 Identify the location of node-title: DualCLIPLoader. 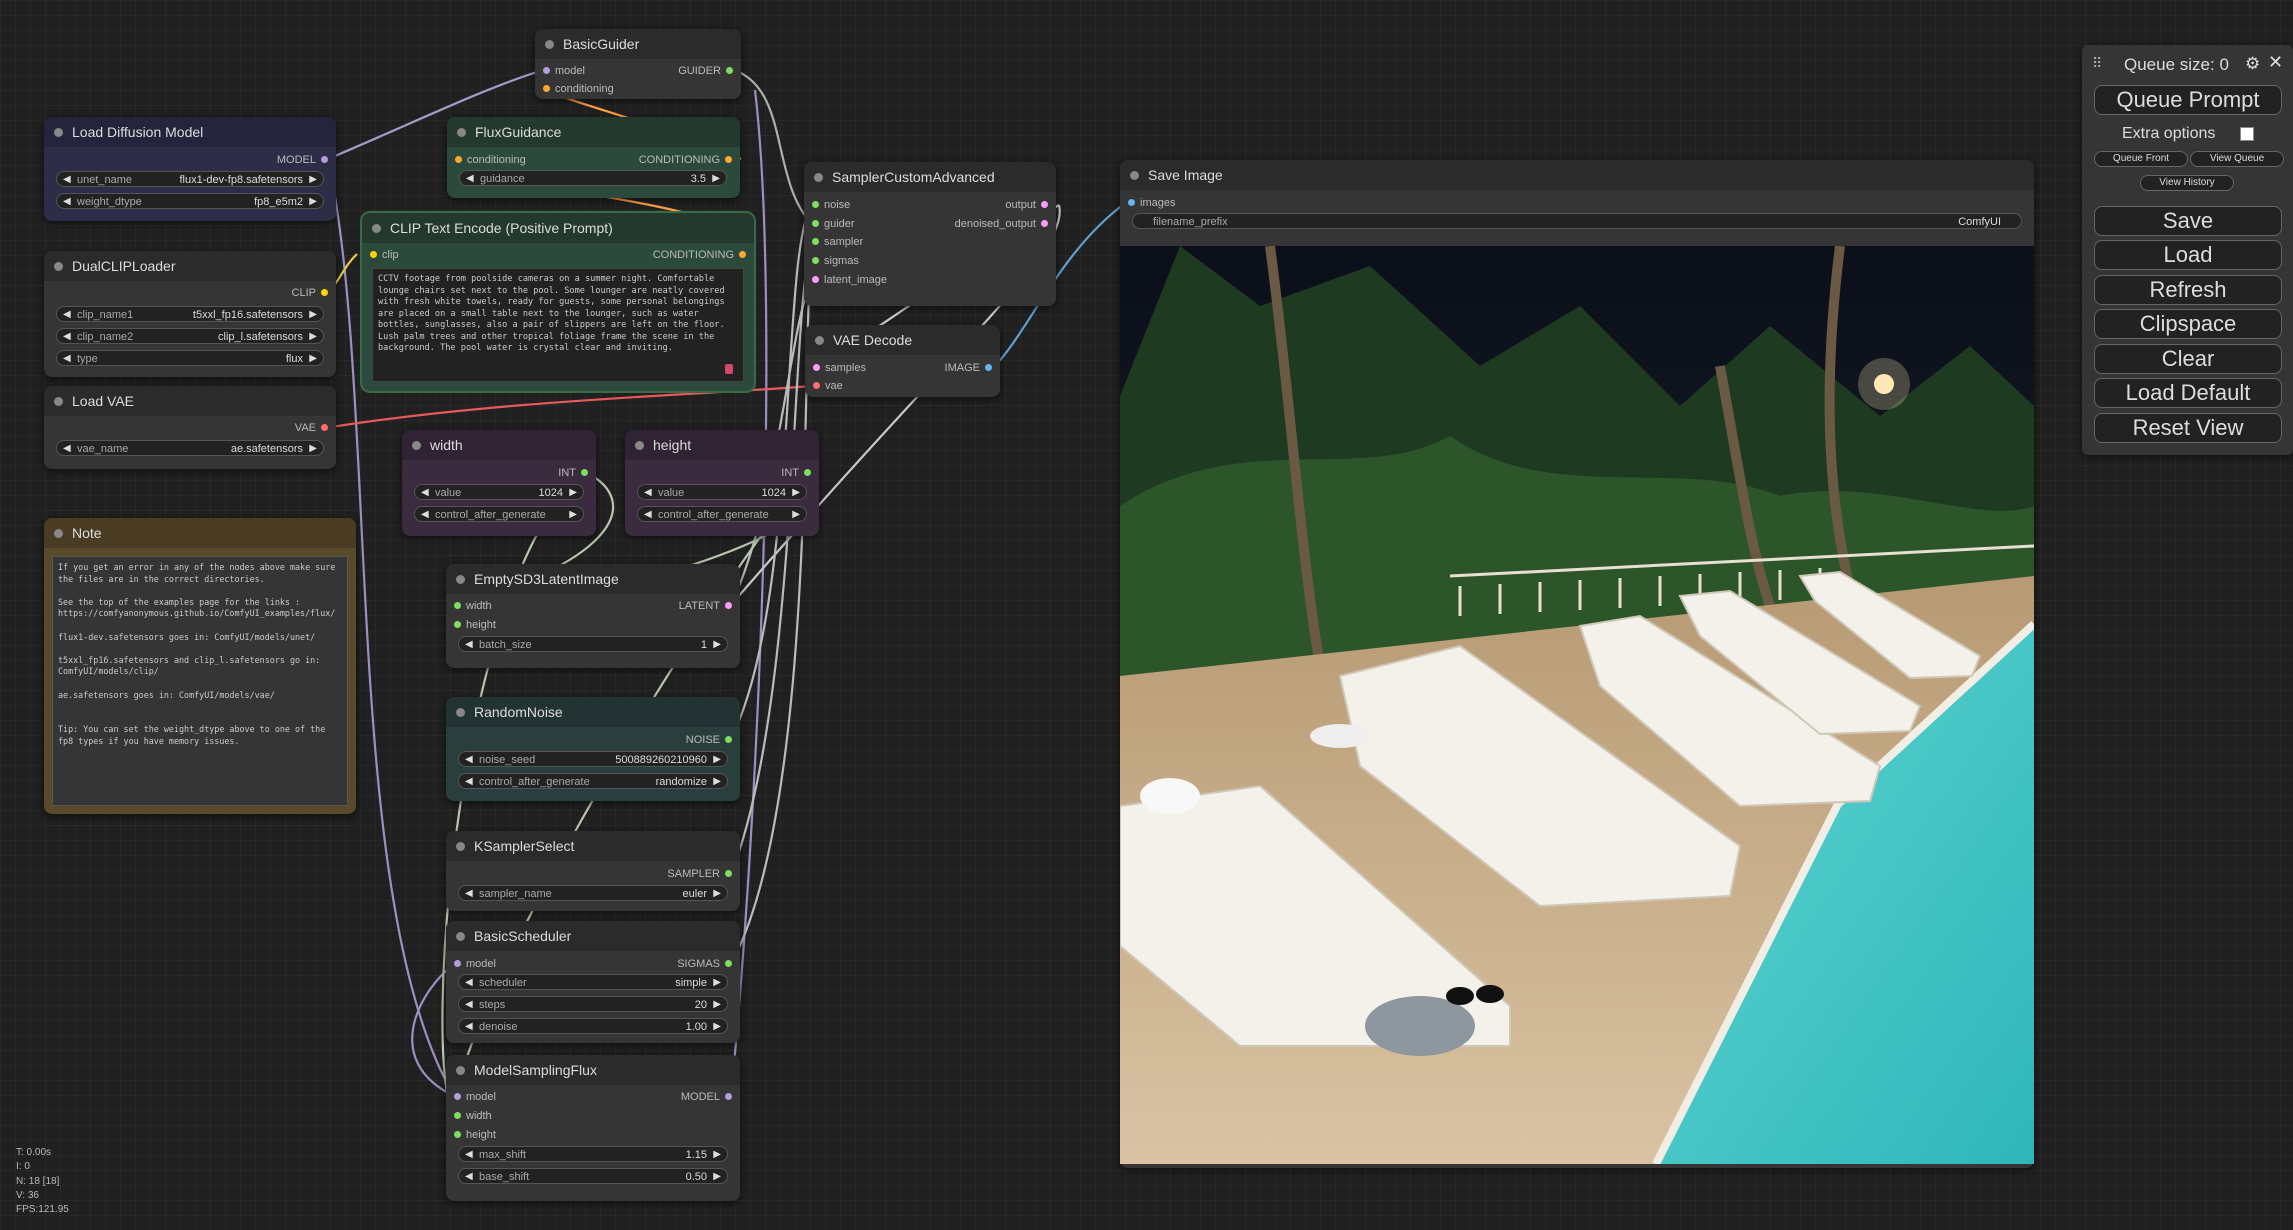
(190, 266).